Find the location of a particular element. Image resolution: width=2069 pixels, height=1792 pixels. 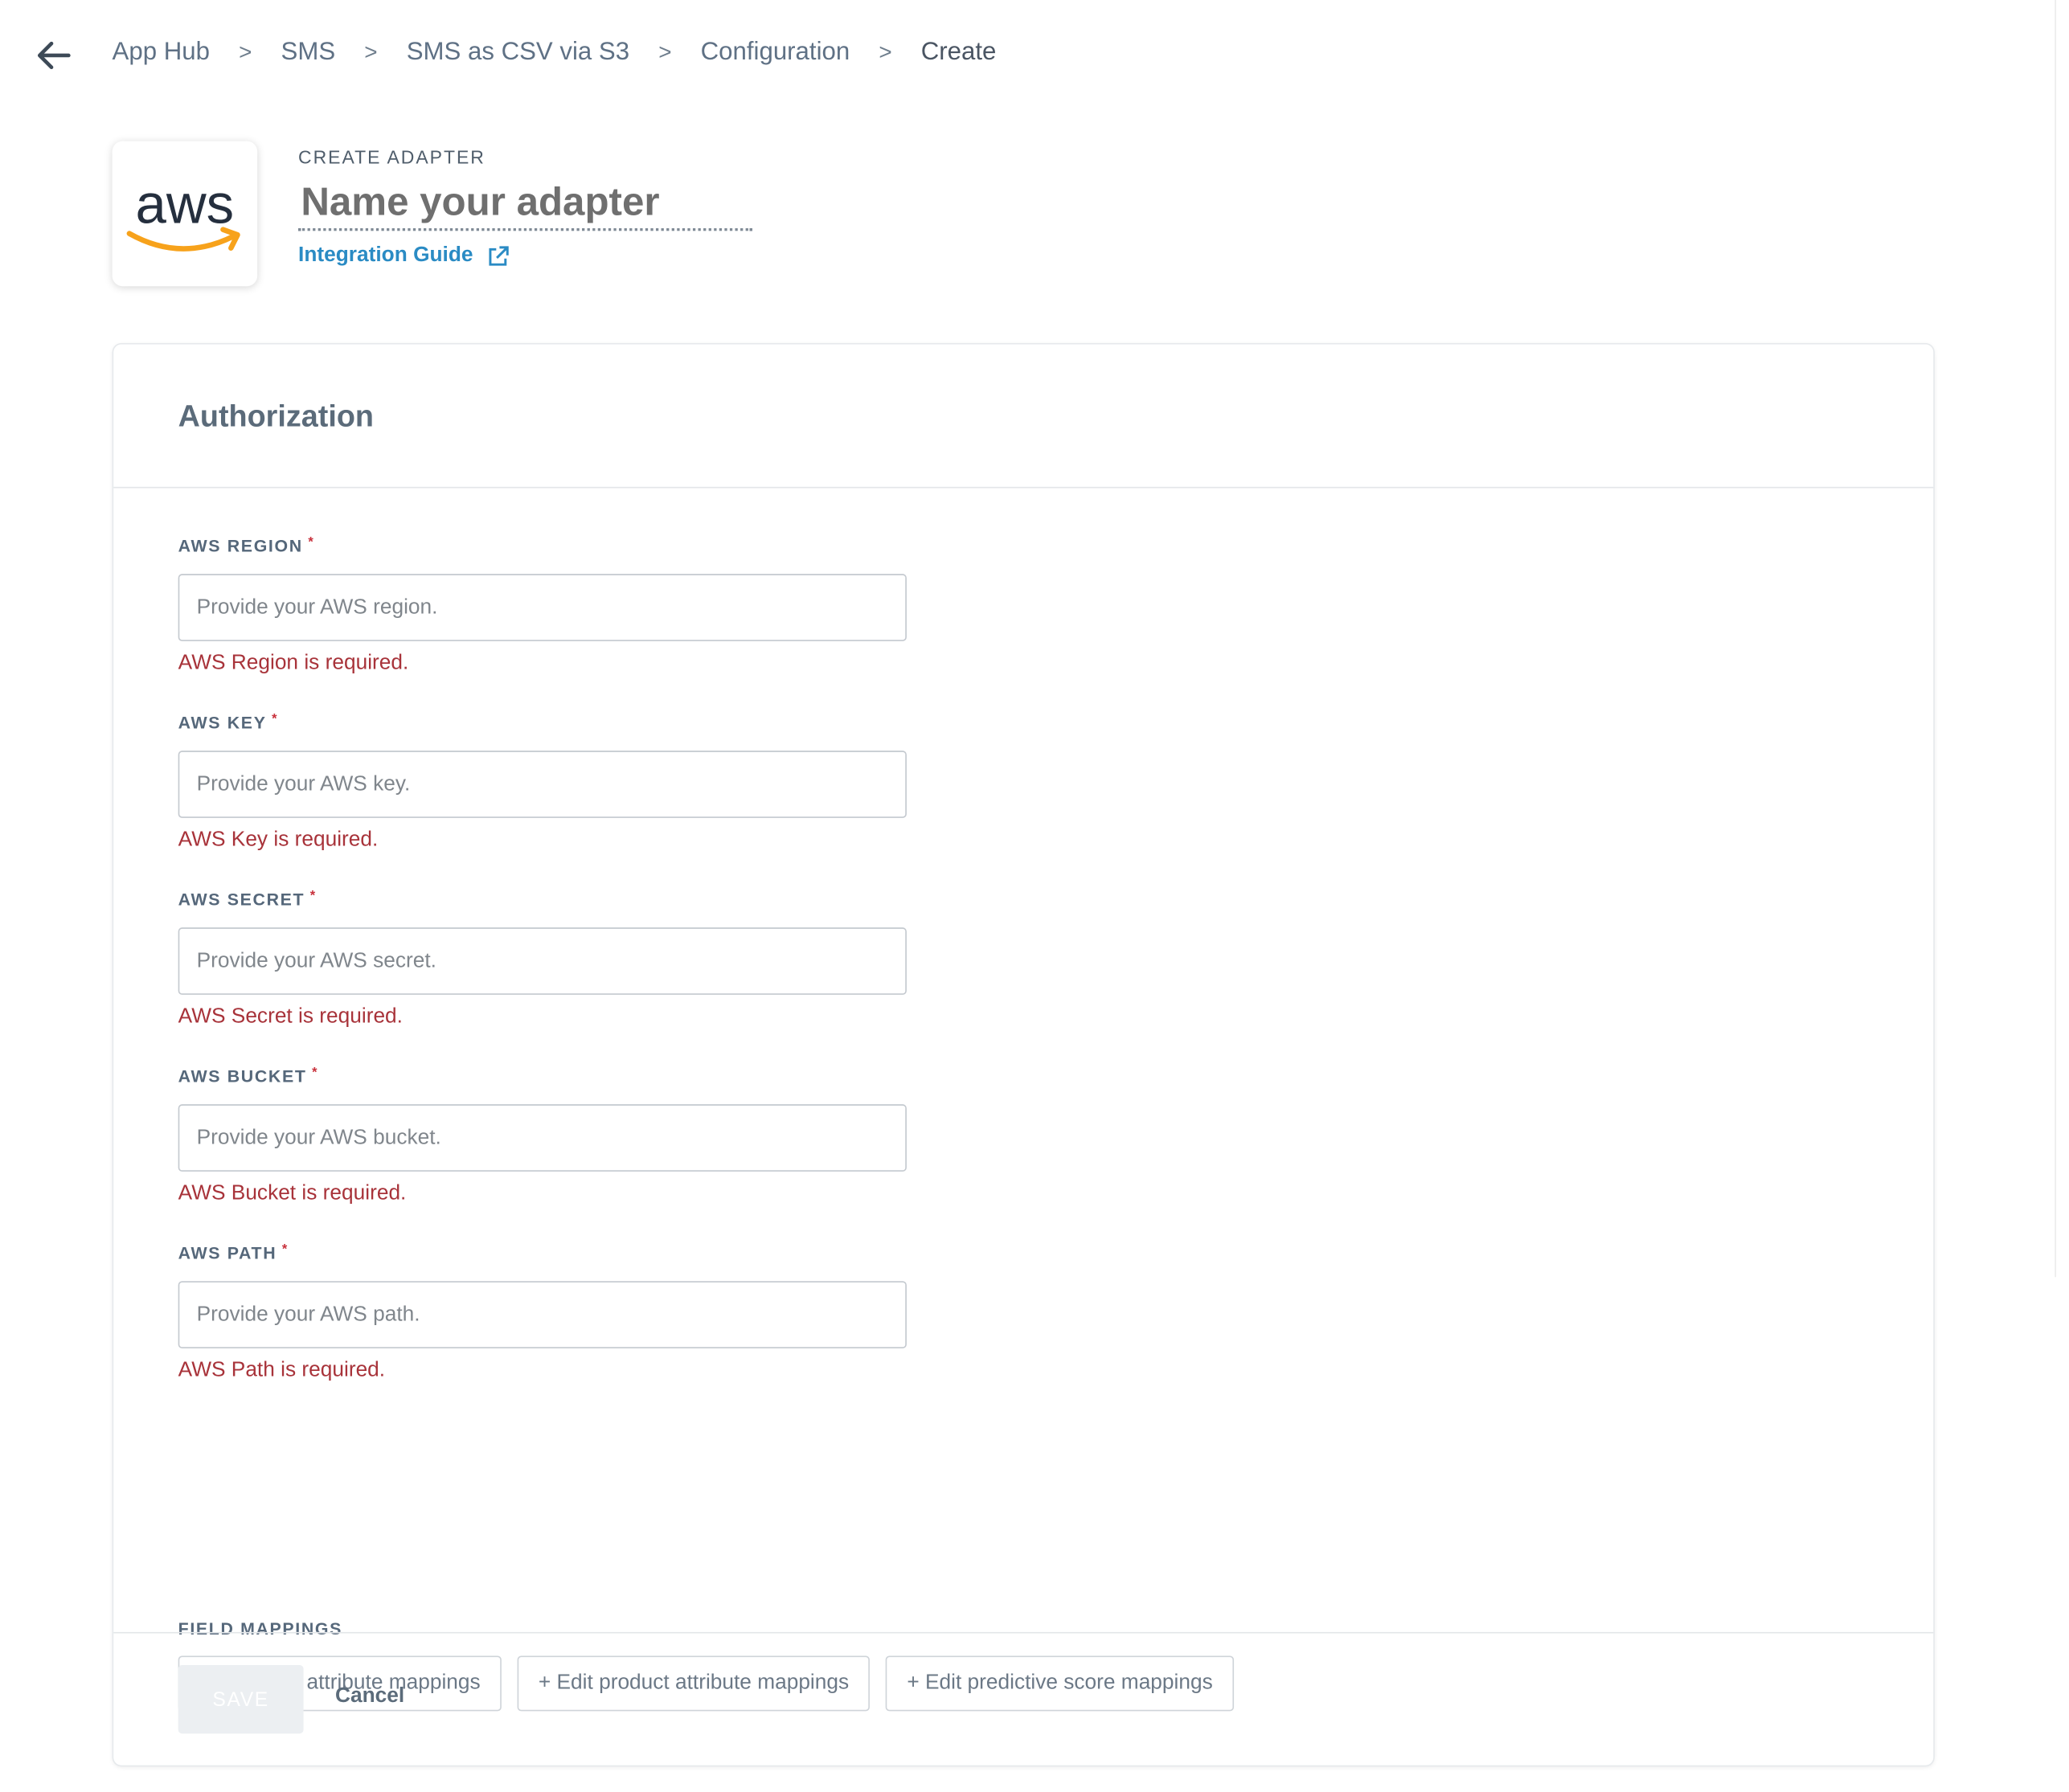

save-button: SAVE is located at coordinates (241, 1699).